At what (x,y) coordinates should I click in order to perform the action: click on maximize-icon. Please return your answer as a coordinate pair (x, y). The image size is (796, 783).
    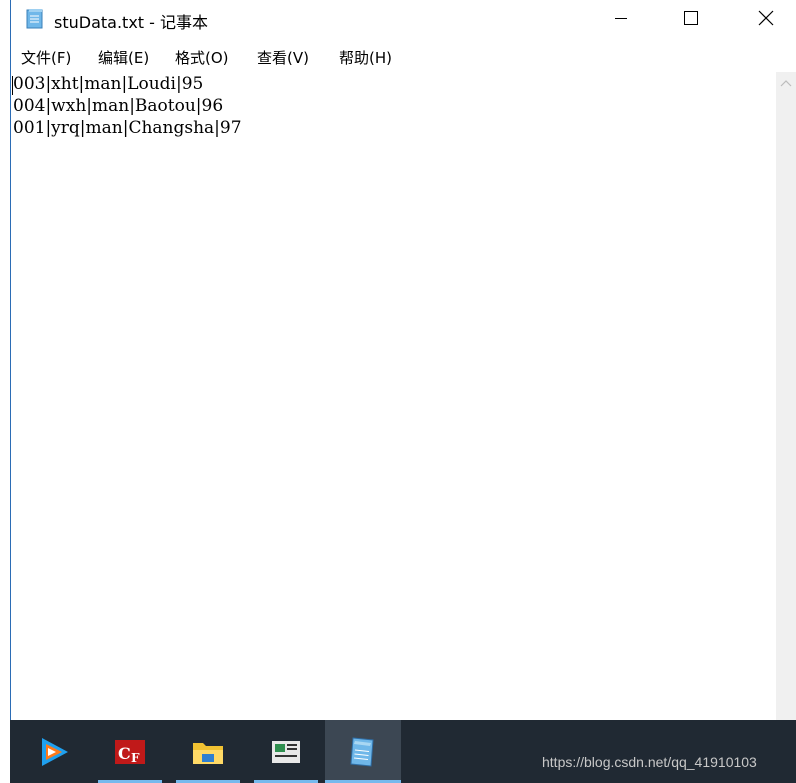
    Looking at the image, I should click on (691, 18).